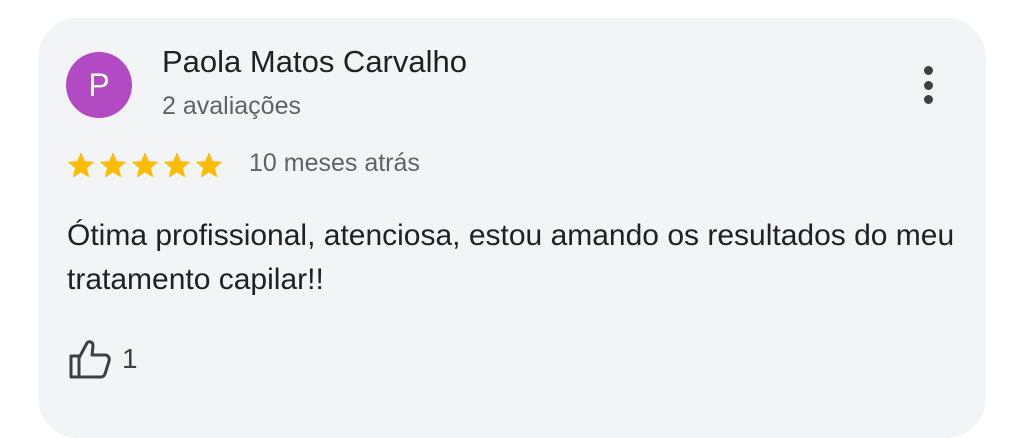  I want to click on star-rating, so click(145, 166).